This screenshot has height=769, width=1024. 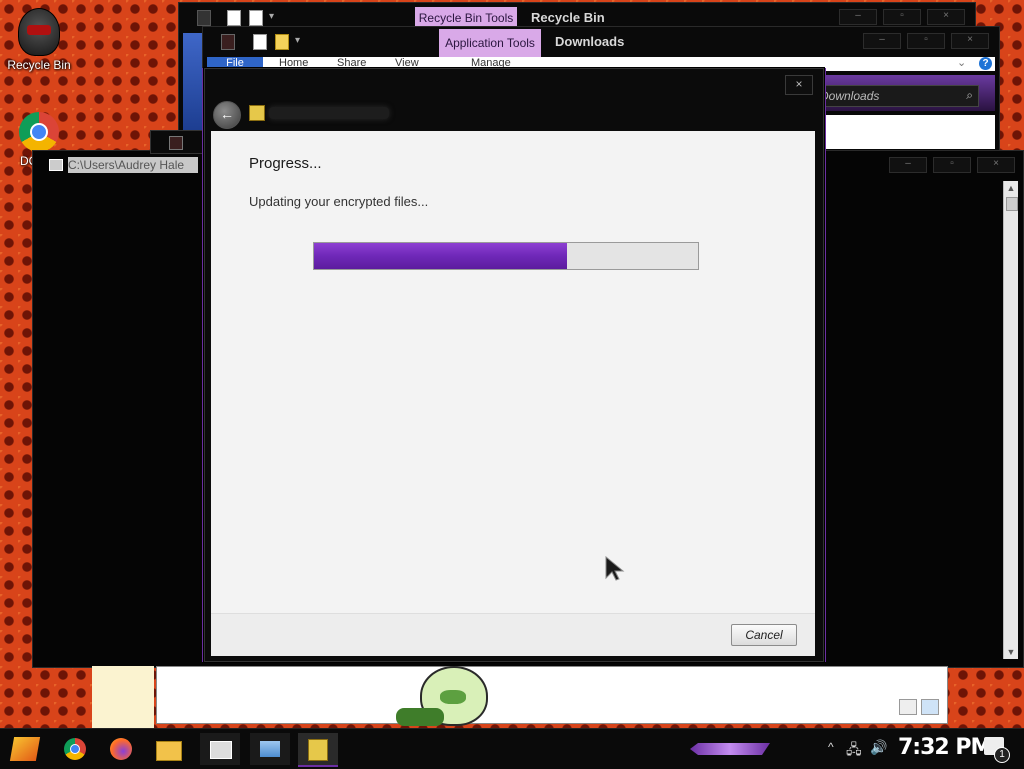 I want to click on volume-icon: 🔊, so click(x=878, y=747).